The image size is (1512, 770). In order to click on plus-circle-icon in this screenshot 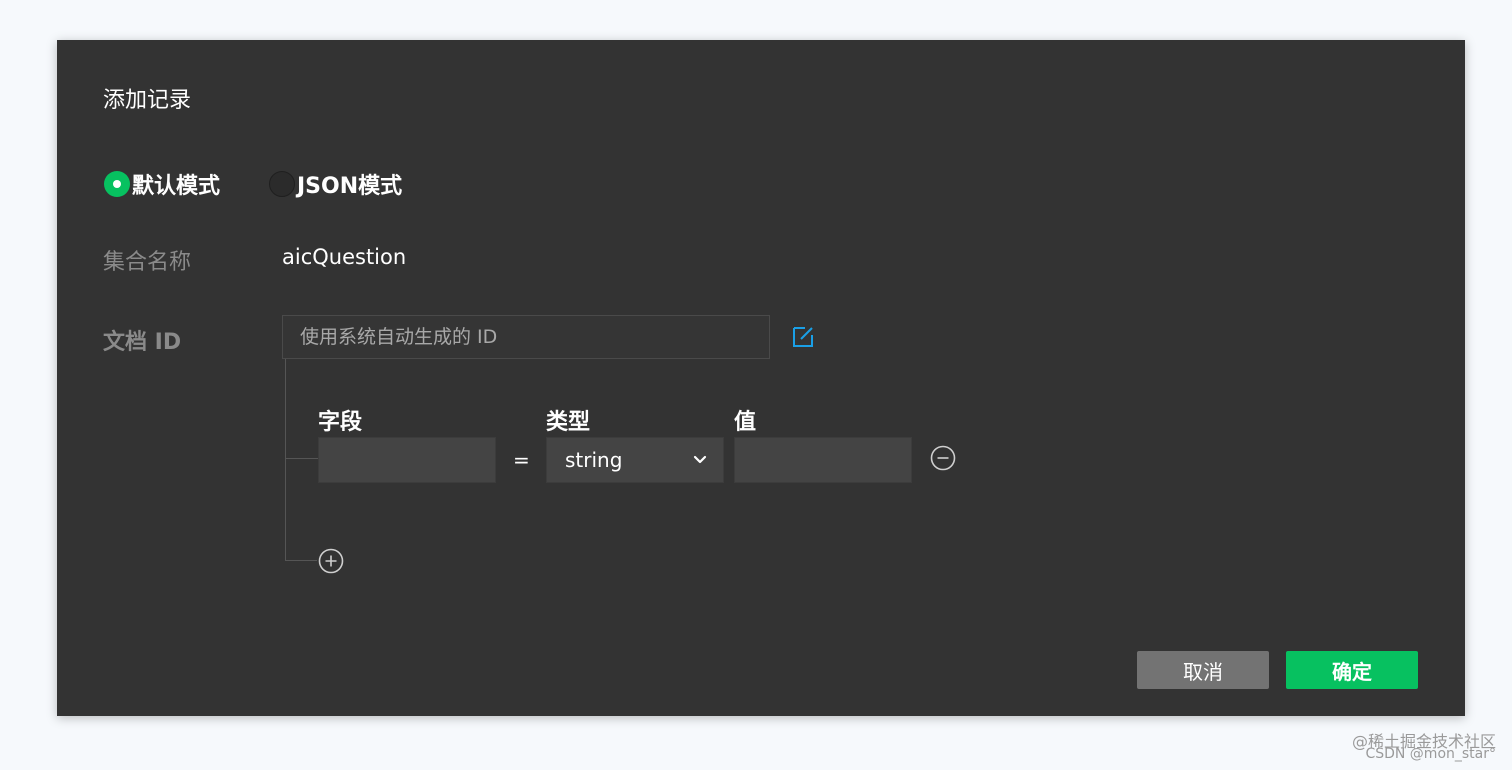, I will do `click(331, 561)`.